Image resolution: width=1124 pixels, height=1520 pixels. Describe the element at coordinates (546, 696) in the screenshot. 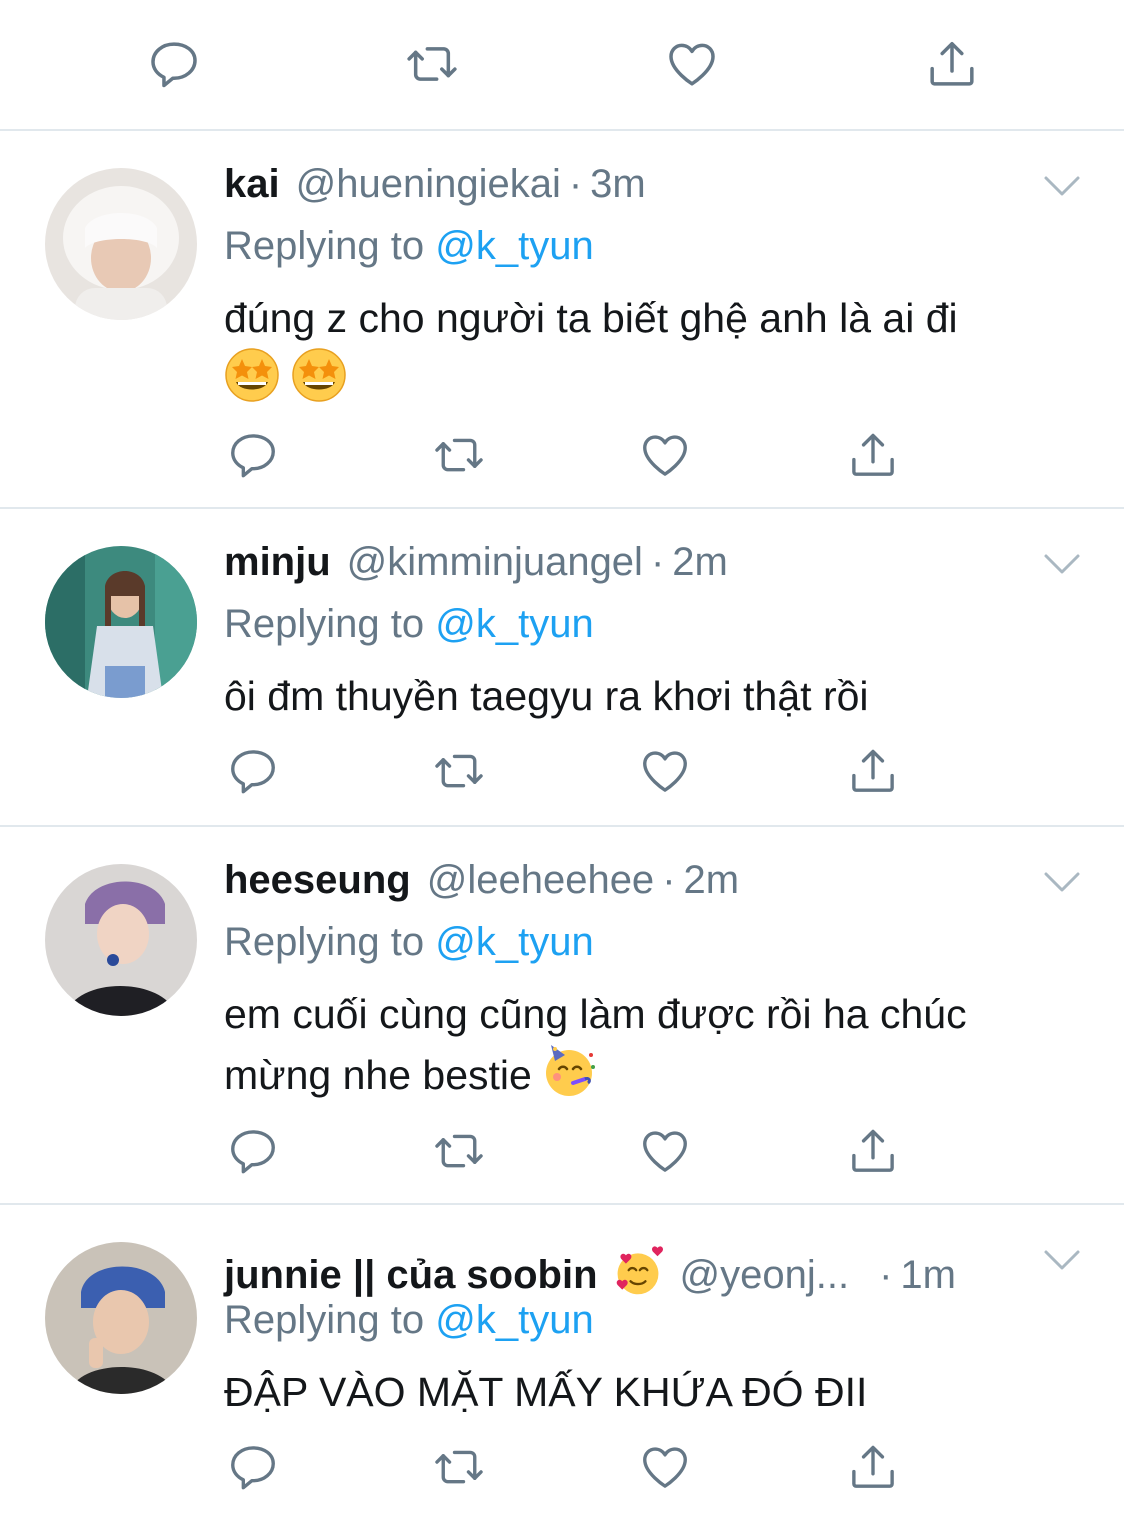

I see `tweet-text: ôi đm thuyền taegyu ra khơi thật rồi` at that location.